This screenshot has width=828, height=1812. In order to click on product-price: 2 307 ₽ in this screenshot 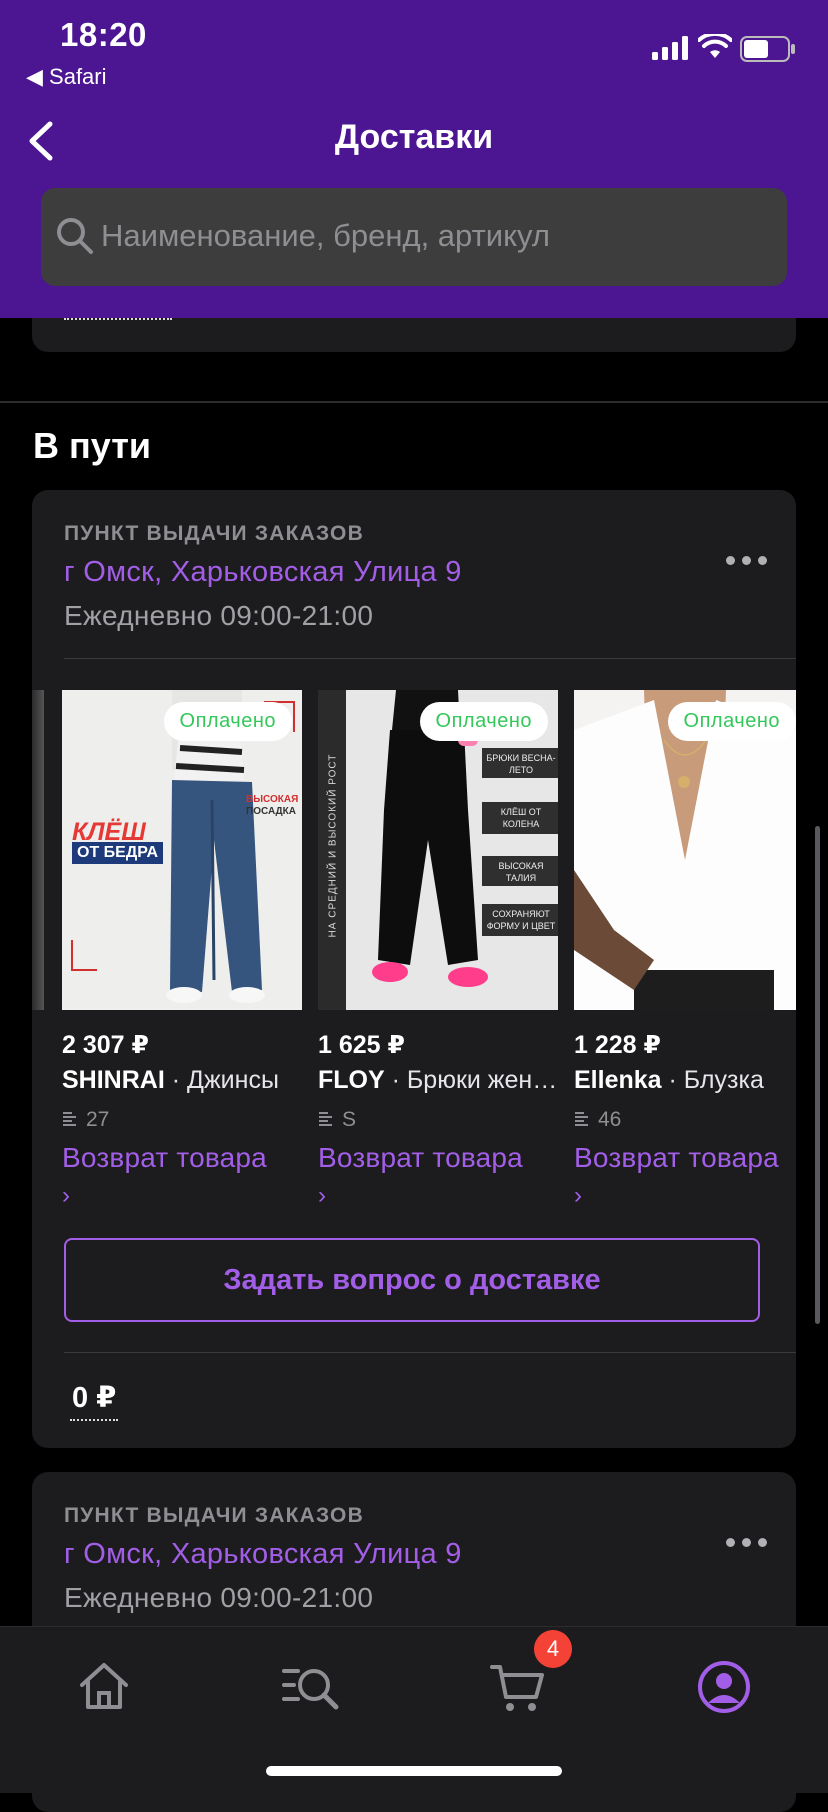, I will do `click(105, 1045)`.